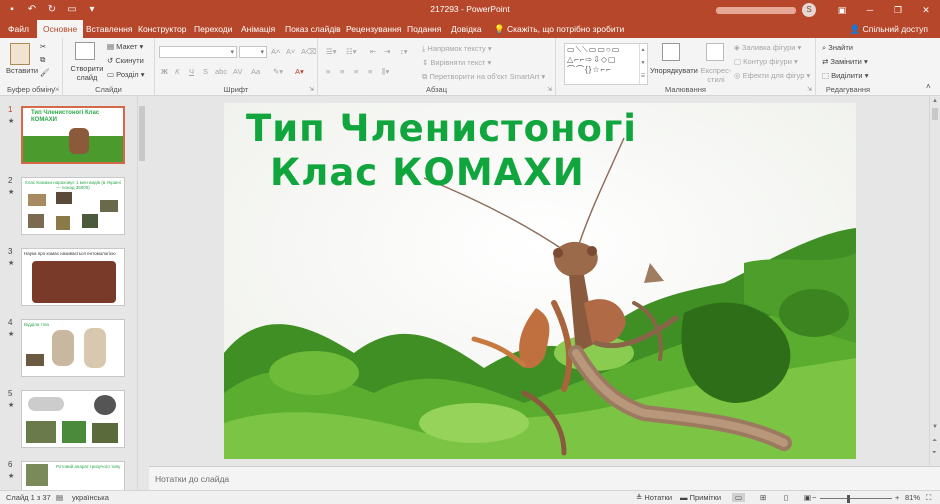  What do you see at coordinates (870, 10) in the screenshot?
I see `minimize-icon: ─` at bounding box center [870, 10].